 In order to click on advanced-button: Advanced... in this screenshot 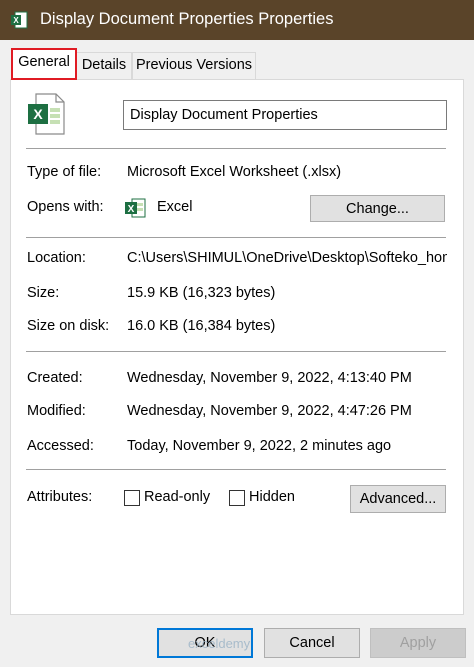, I will do `click(398, 499)`.